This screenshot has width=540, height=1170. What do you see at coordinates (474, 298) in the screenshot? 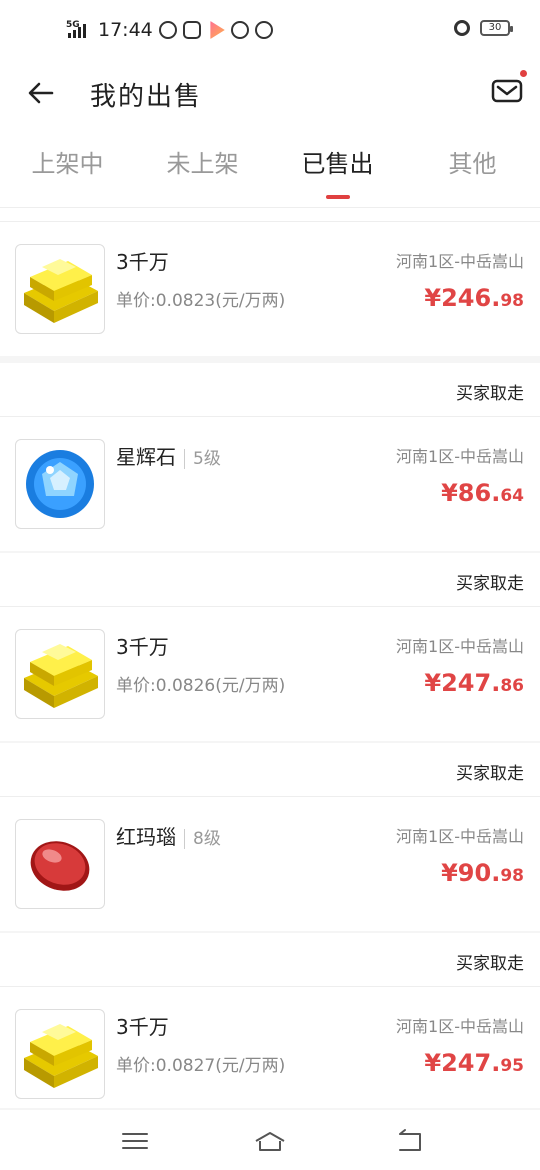
I see `sale-price: ¥246.98` at bounding box center [474, 298].